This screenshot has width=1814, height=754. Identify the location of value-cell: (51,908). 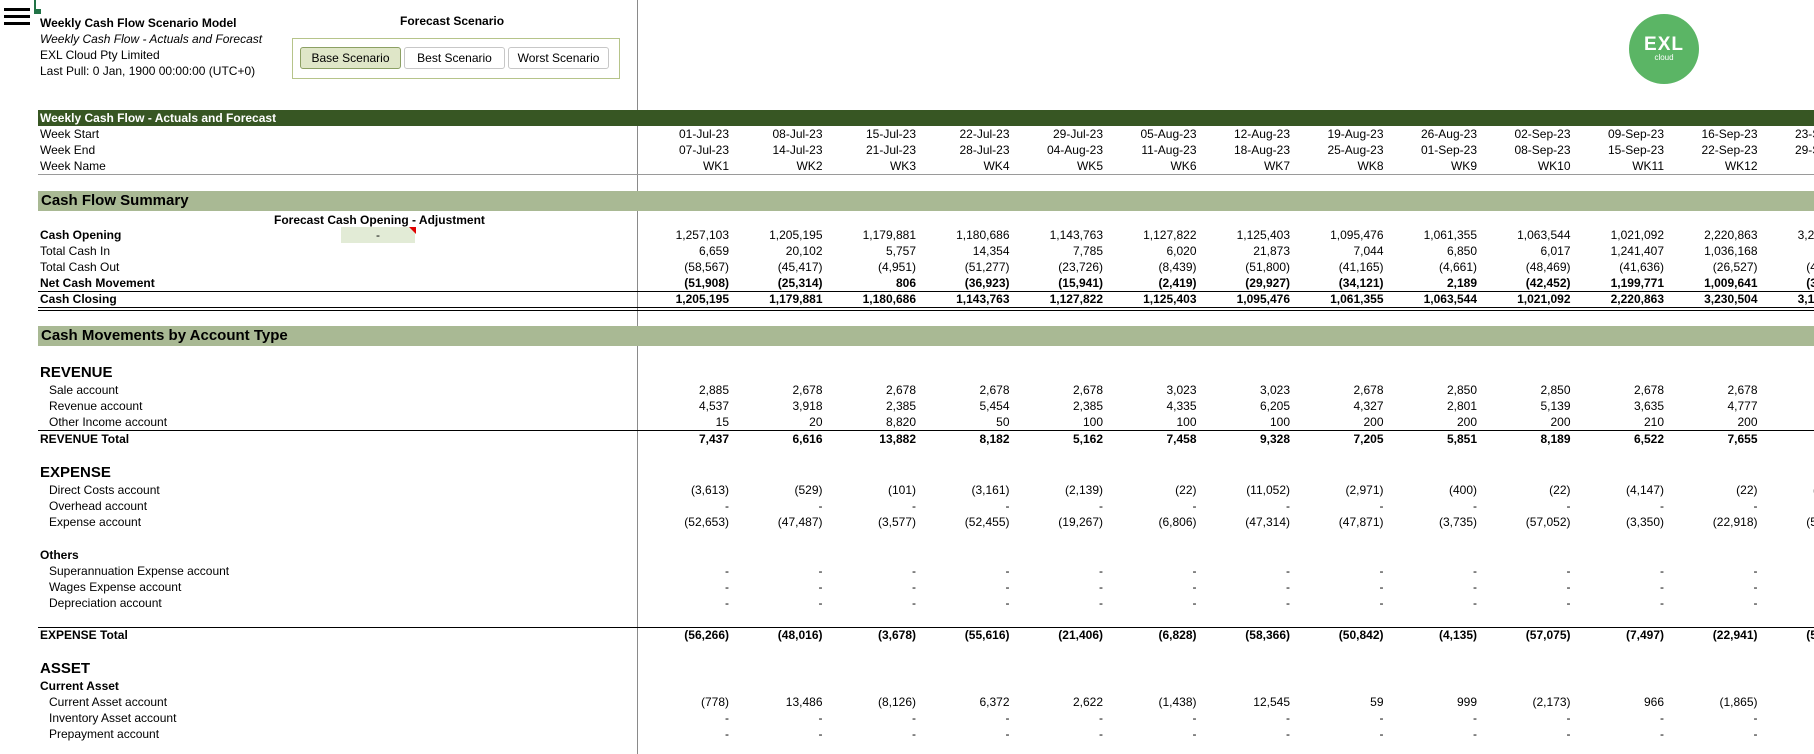
(684, 283).